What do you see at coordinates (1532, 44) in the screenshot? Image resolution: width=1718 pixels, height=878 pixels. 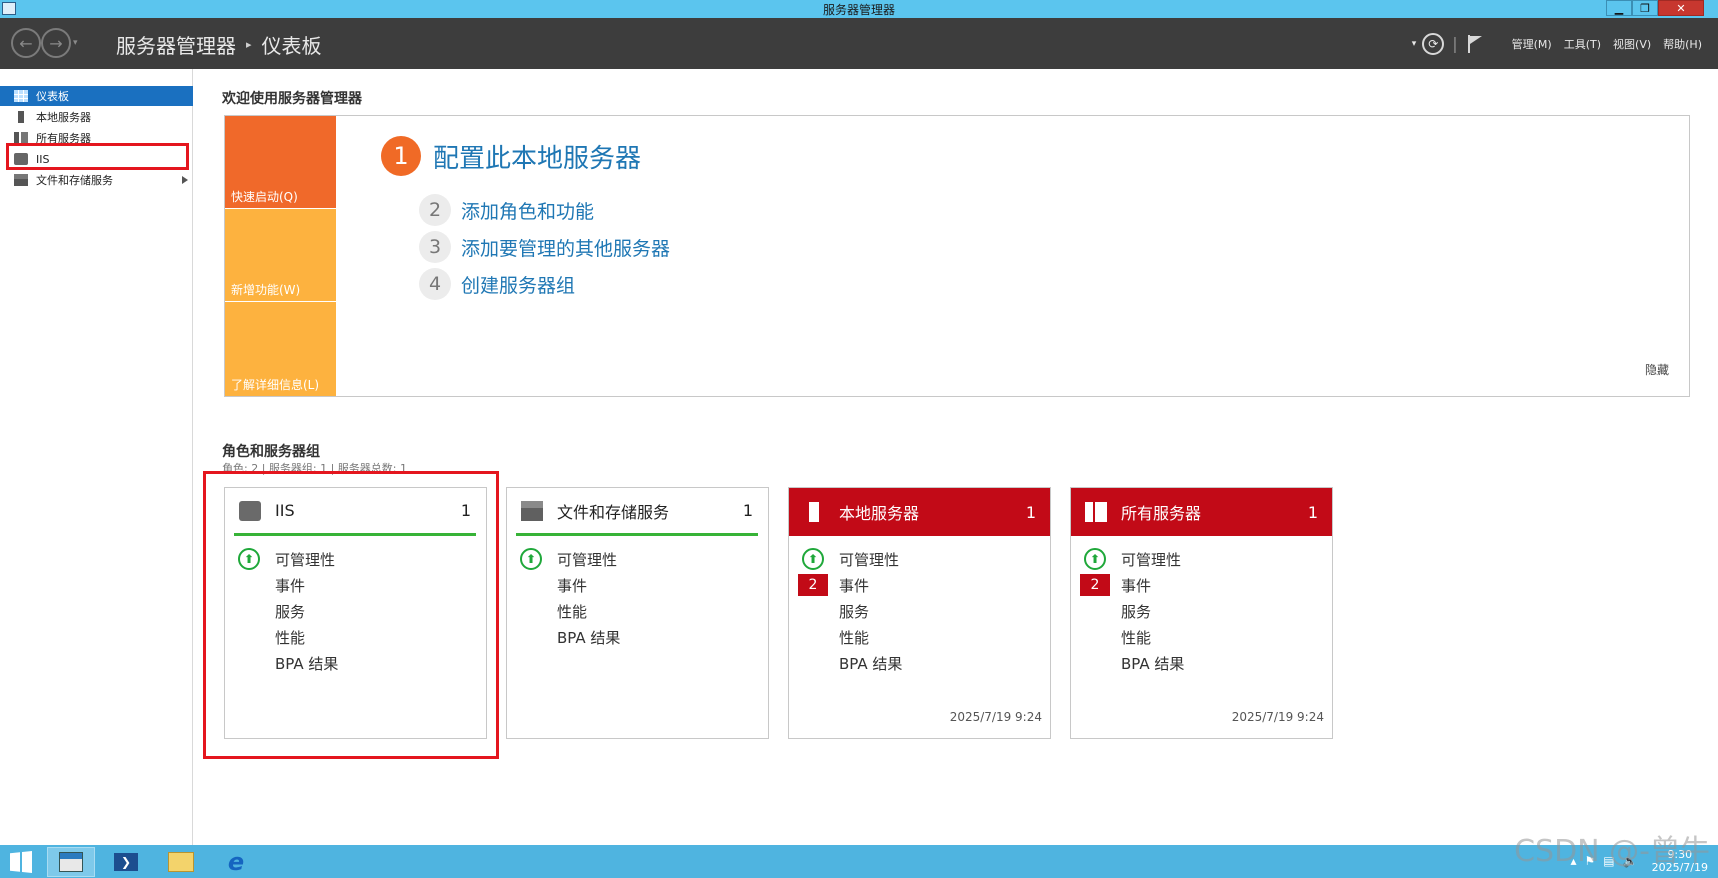 I see `menu-manage: 管理(M)` at bounding box center [1532, 44].